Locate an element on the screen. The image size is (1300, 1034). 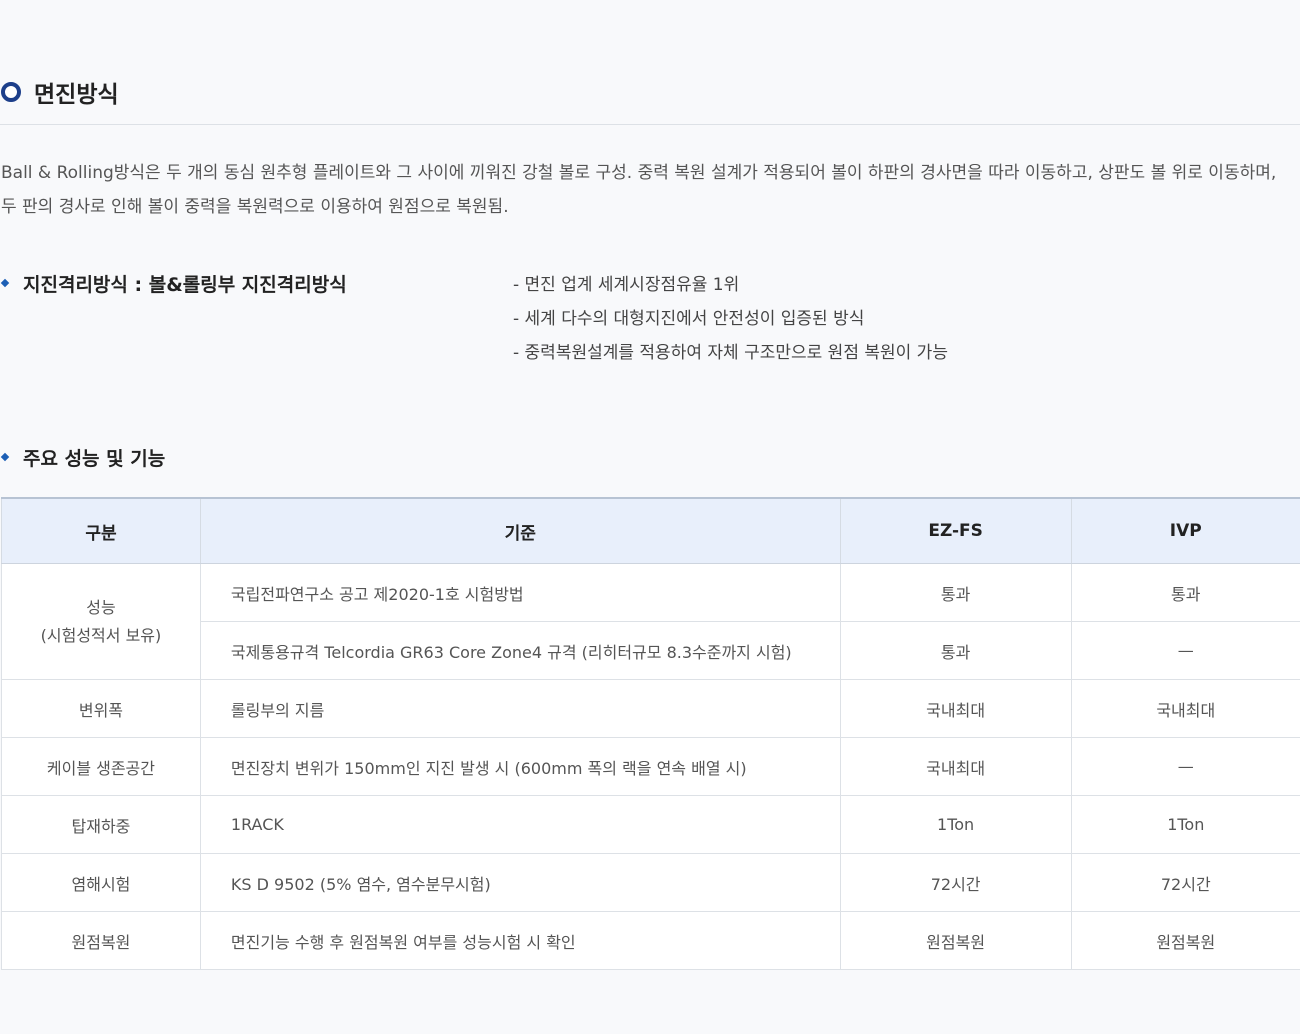
standard-cell: 롤링부의 지름 is located at coordinates (520, 708).